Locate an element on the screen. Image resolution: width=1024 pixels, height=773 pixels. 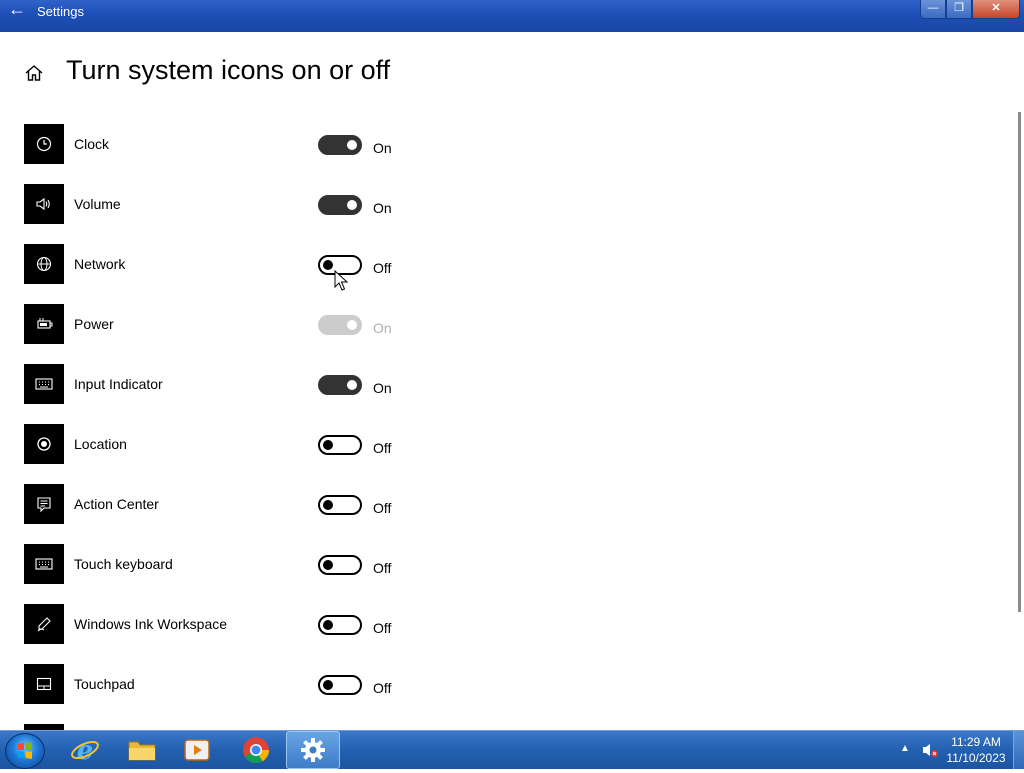
taskbar-file-explorer is located at coordinates (142, 750).